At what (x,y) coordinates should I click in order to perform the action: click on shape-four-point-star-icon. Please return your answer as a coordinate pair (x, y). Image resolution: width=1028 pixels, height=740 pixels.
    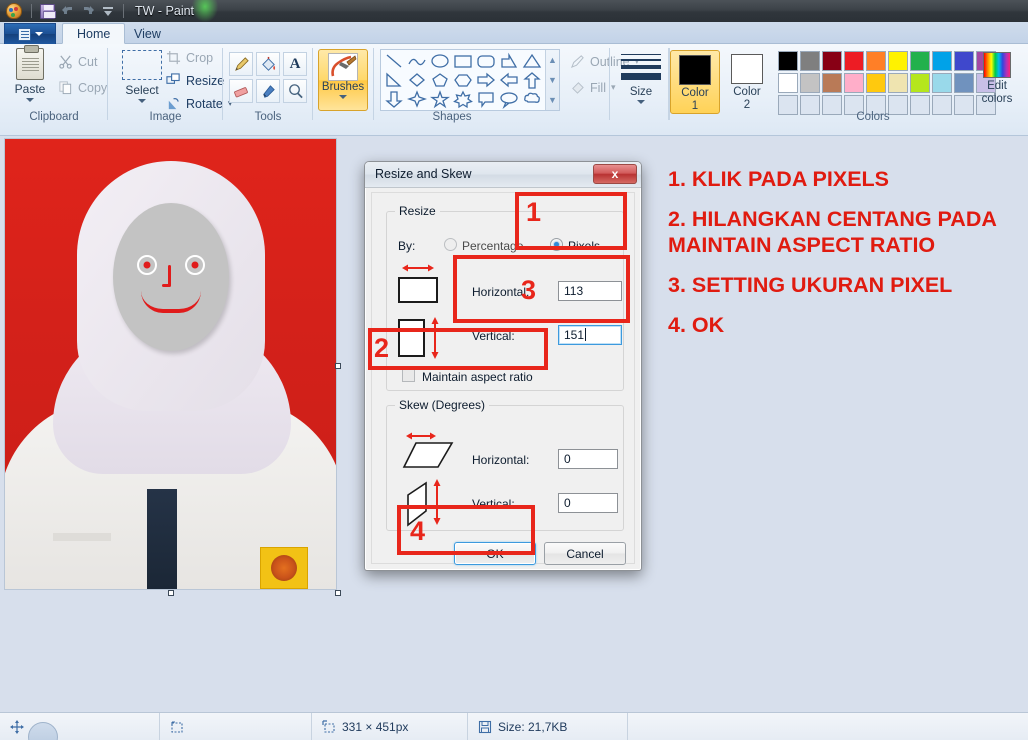
    Looking at the image, I should click on (417, 99).